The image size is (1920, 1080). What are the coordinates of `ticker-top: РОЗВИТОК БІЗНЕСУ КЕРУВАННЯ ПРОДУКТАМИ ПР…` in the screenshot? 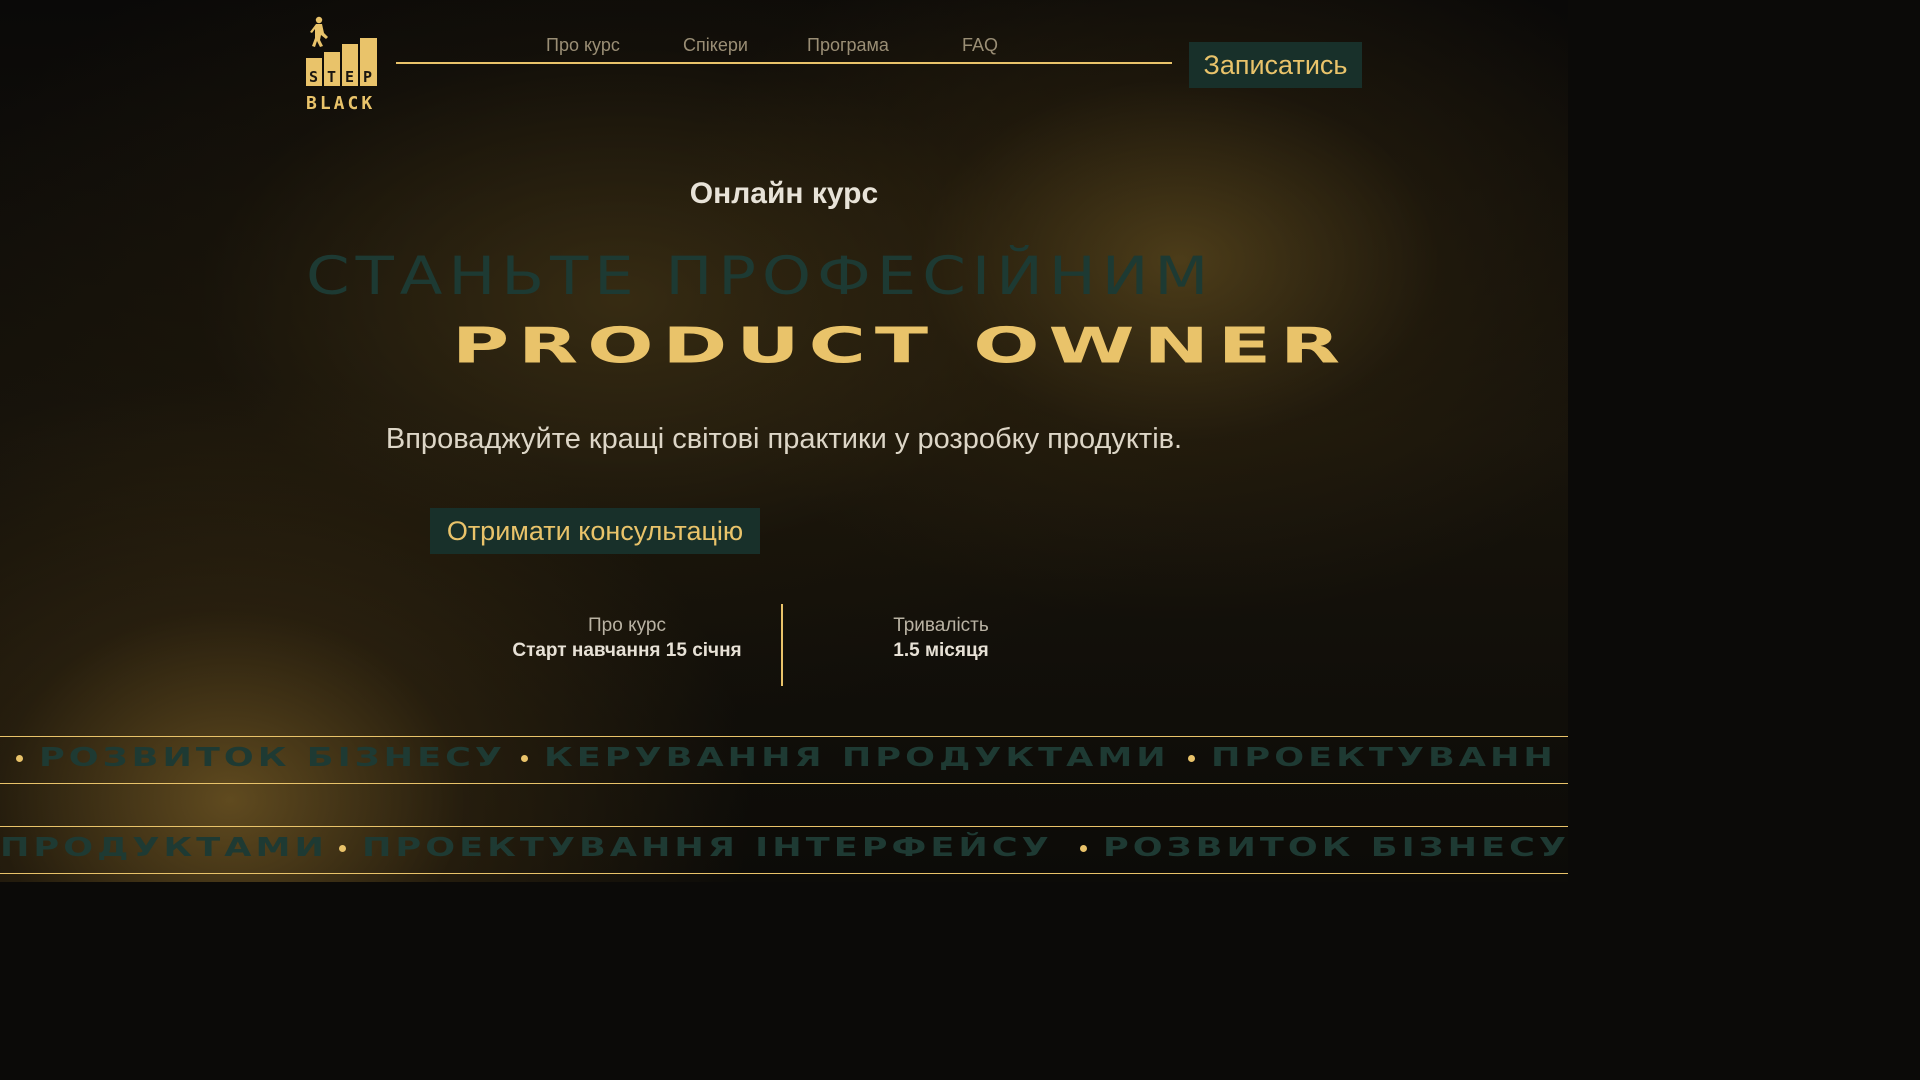 It's located at (784, 760).